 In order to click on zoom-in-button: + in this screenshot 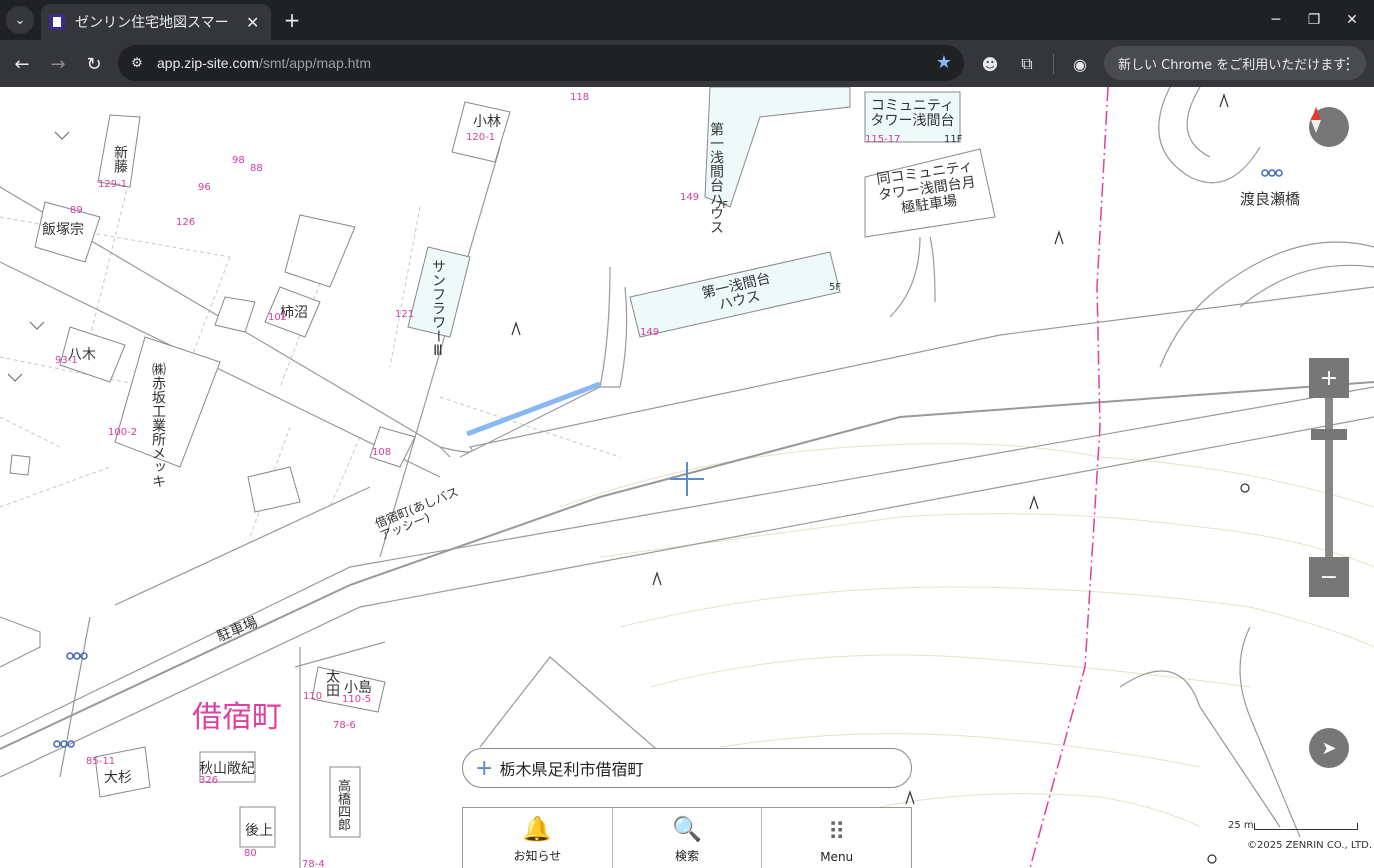, I will do `click(1329, 378)`.